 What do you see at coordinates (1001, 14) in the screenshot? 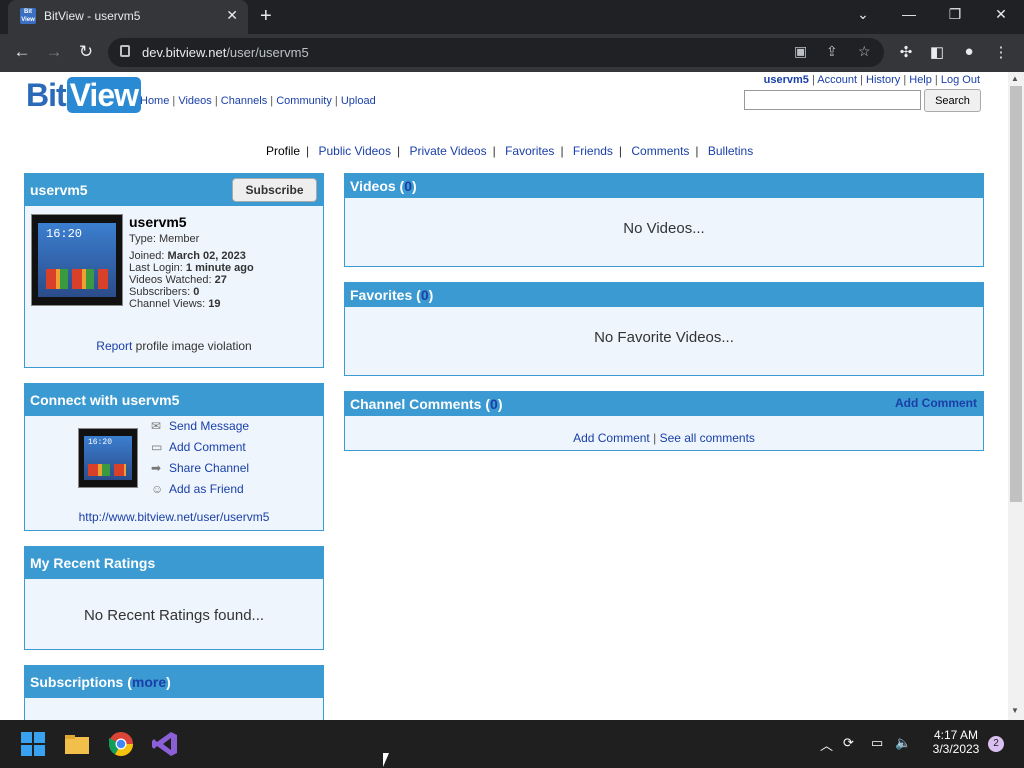
I see `window-close-icon: ✕` at bounding box center [1001, 14].